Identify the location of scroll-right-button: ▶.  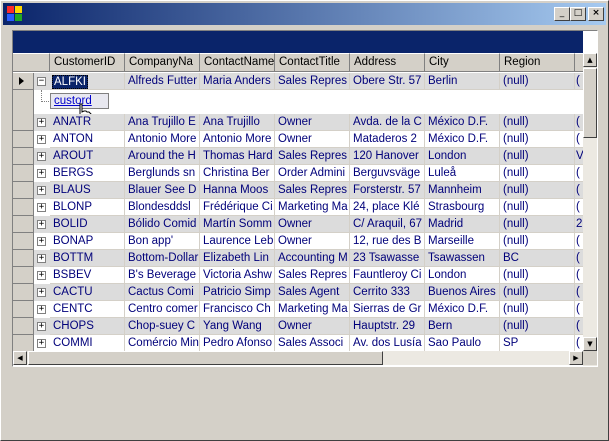
(576, 358).